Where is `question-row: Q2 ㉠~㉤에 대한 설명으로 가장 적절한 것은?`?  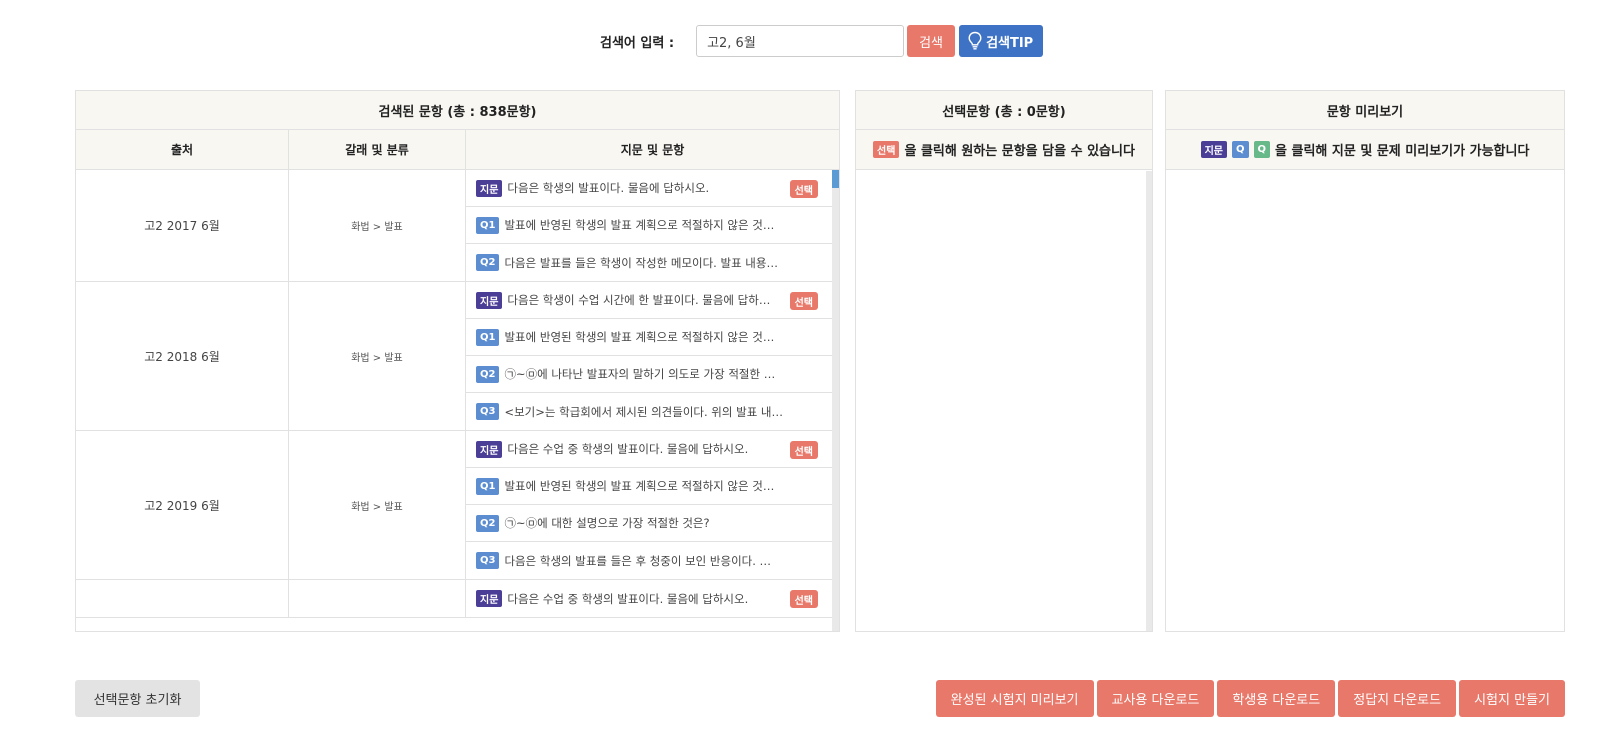
question-row: Q2 ㉠~㉤에 대한 설명으로 가장 적절한 것은? is located at coordinates (649, 523).